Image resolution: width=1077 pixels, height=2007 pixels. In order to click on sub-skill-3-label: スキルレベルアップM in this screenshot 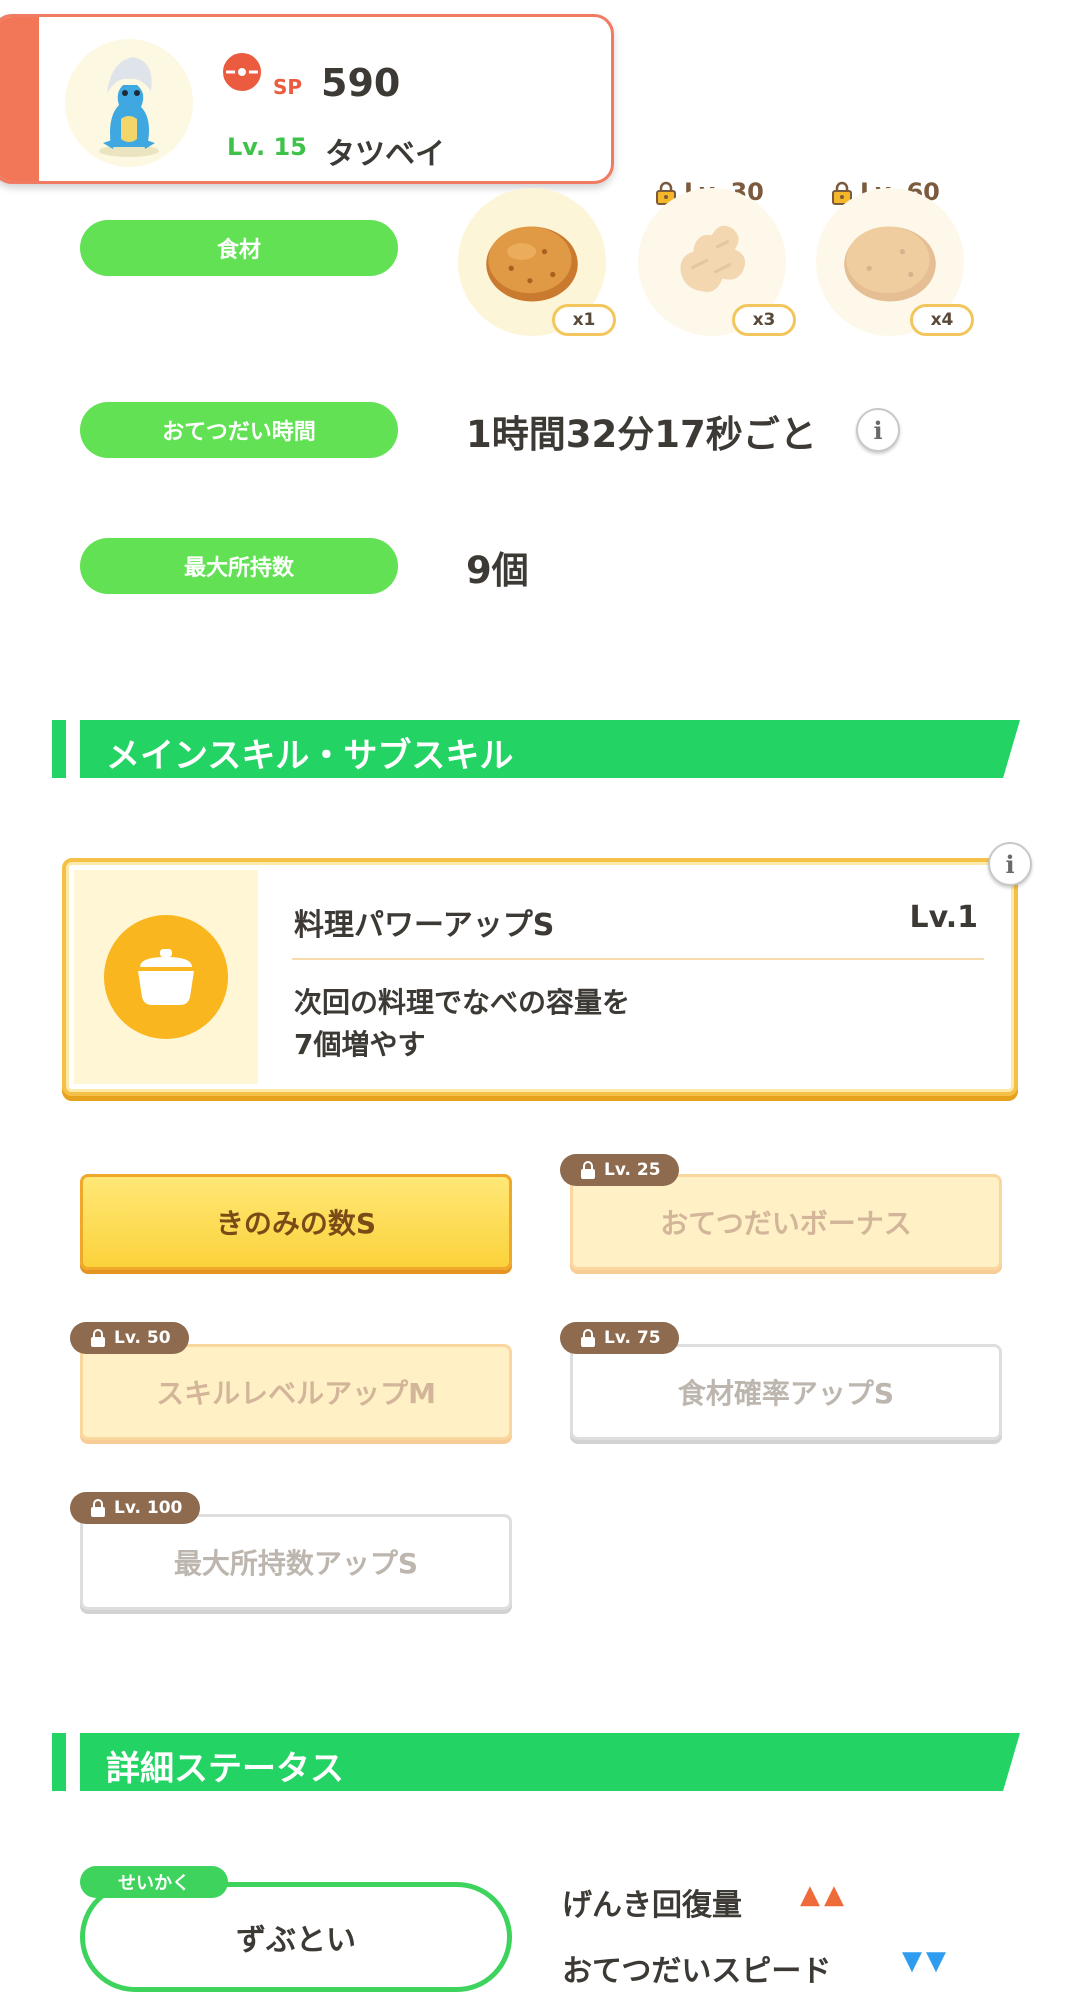, I will do `click(296, 1393)`.